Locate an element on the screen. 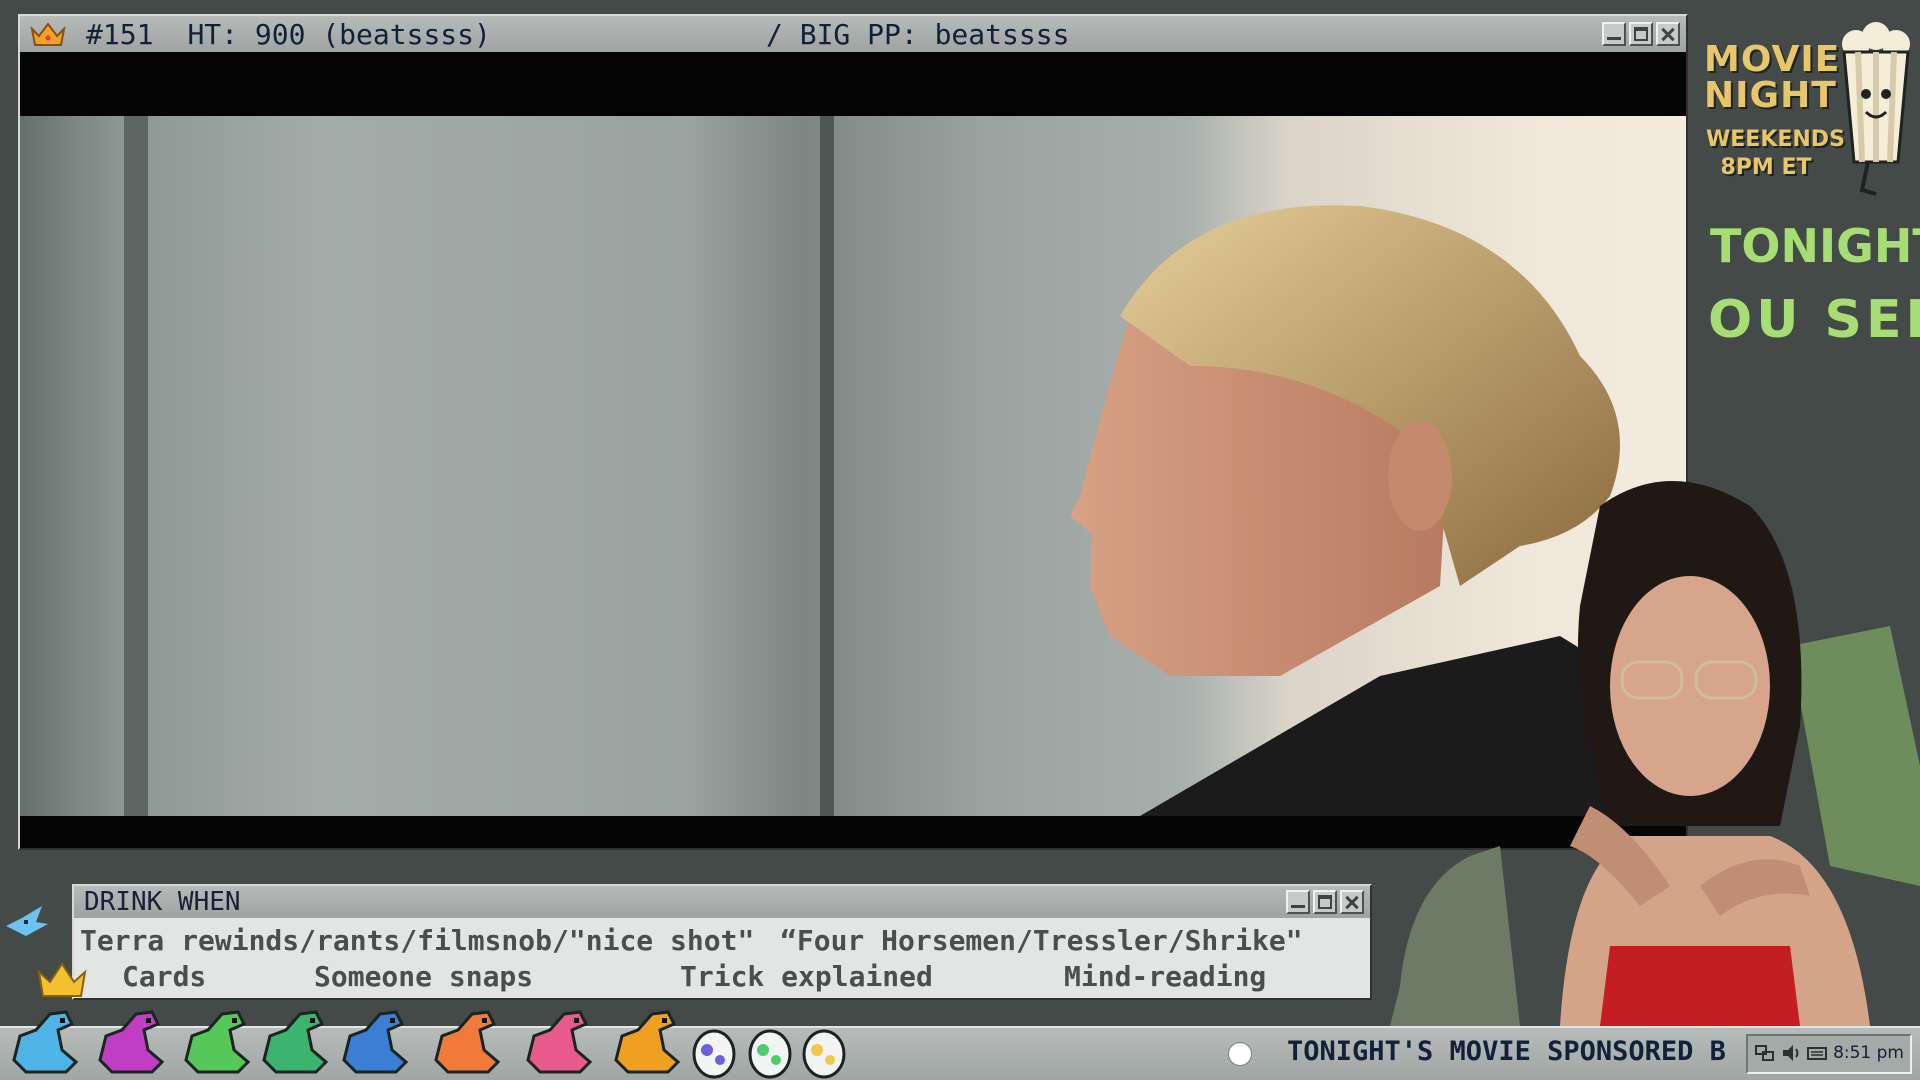 The image size is (1920, 1080). schedule-time: 8PM ET is located at coordinates (1766, 167).